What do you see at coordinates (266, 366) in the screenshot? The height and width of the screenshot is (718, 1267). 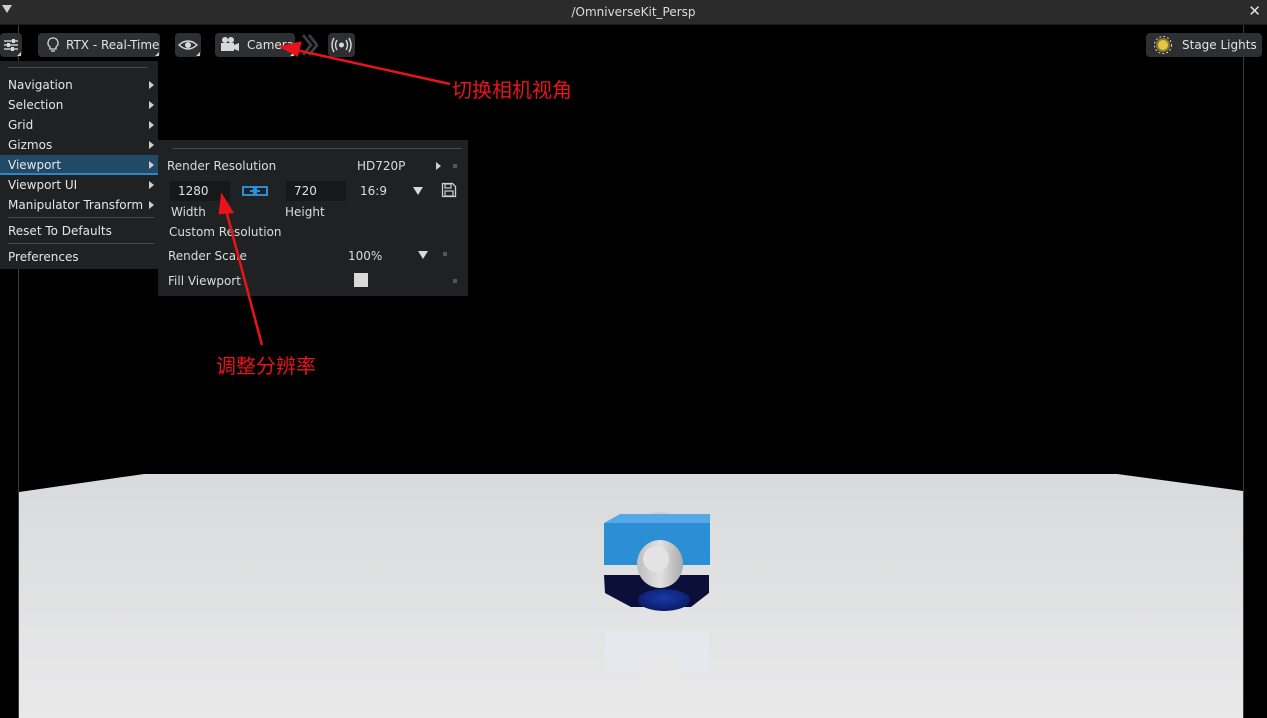 I see `resolution-annotation: 调整分辨率` at bounding box center [266, 366].